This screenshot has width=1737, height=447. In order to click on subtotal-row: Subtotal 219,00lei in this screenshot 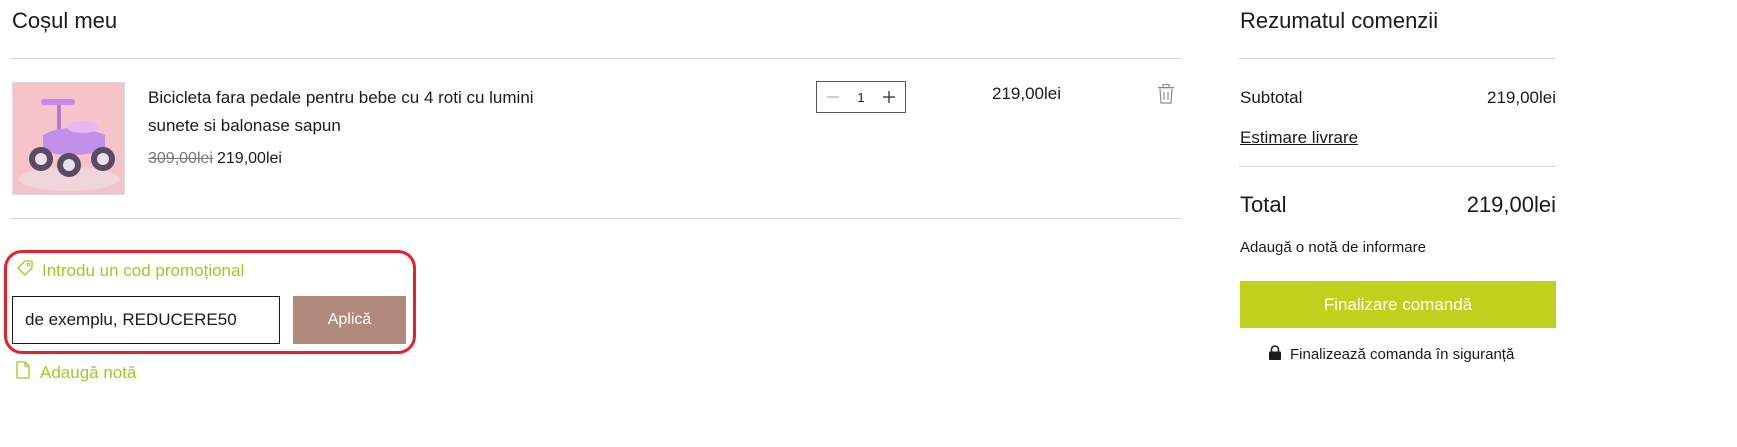, I will do `click(1398, 98)`.